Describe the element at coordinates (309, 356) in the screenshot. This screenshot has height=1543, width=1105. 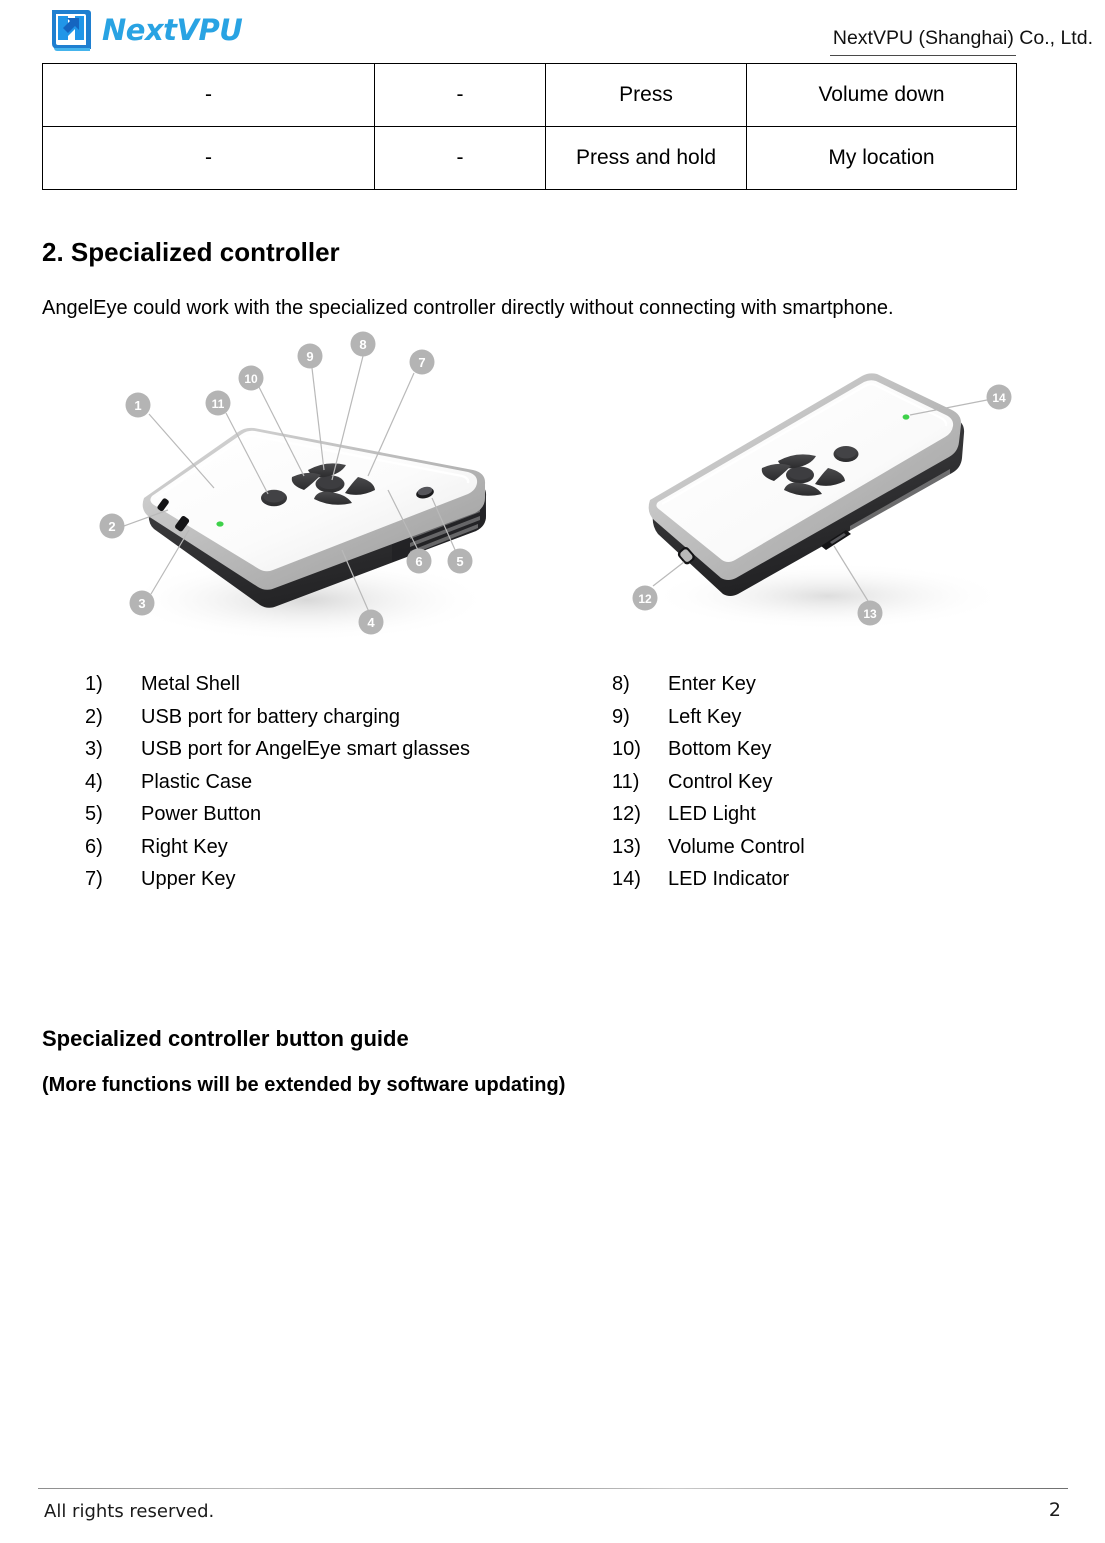
I see `svg-text: 9` at that location.